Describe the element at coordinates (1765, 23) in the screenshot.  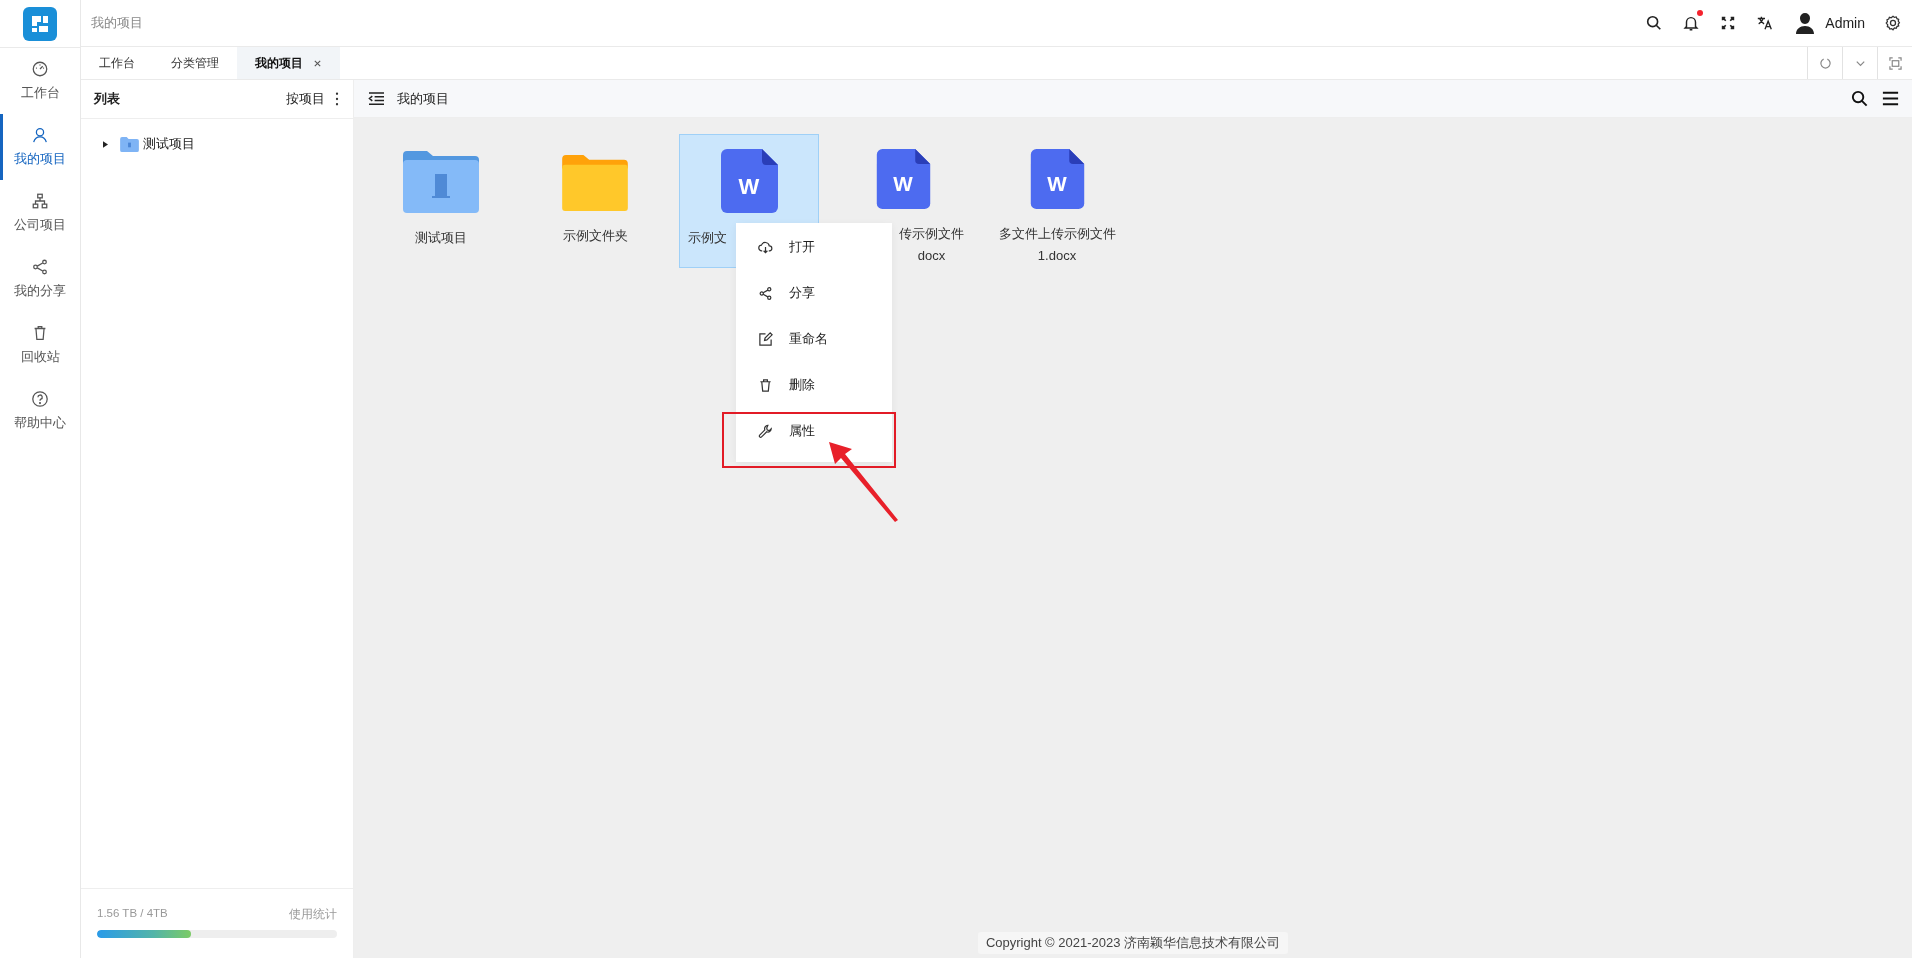
I see `translate-icon` at that location.